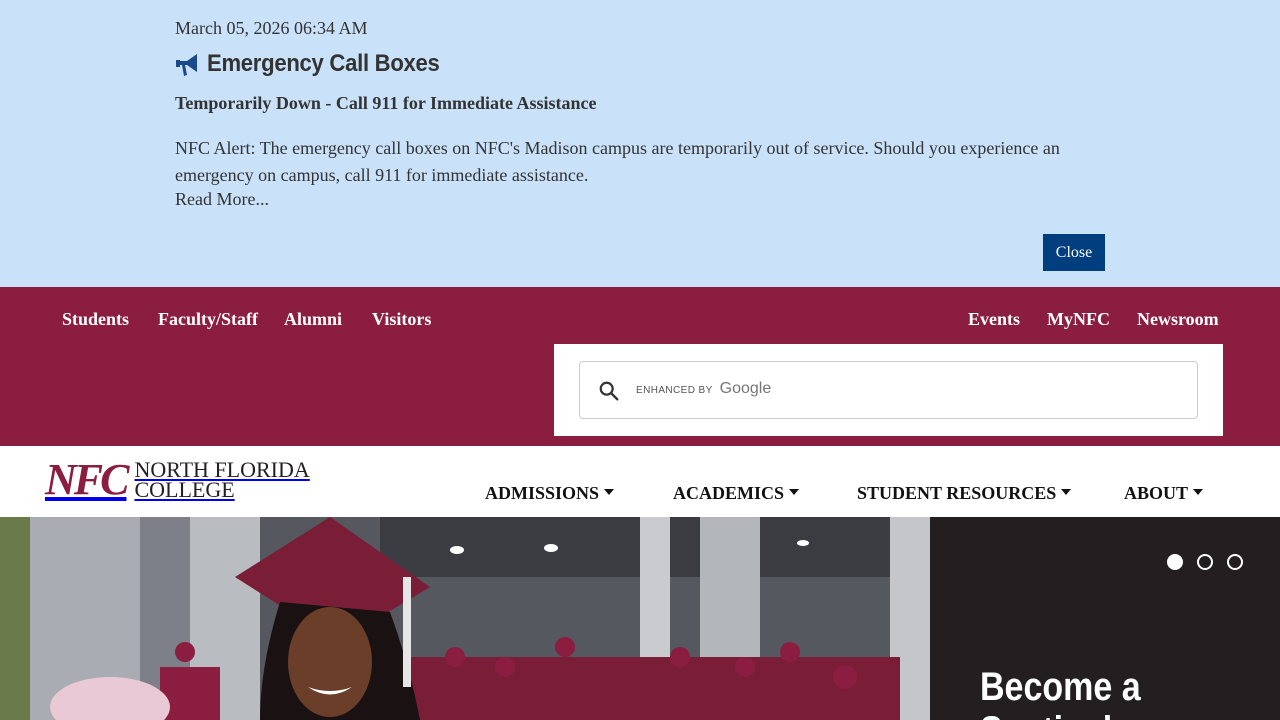 This screenshot has height=720, width=1280. What do you see at coordinates (745, 388) in the screenshot?
I see `search-provider: Google` at bounding box center [745, 388].